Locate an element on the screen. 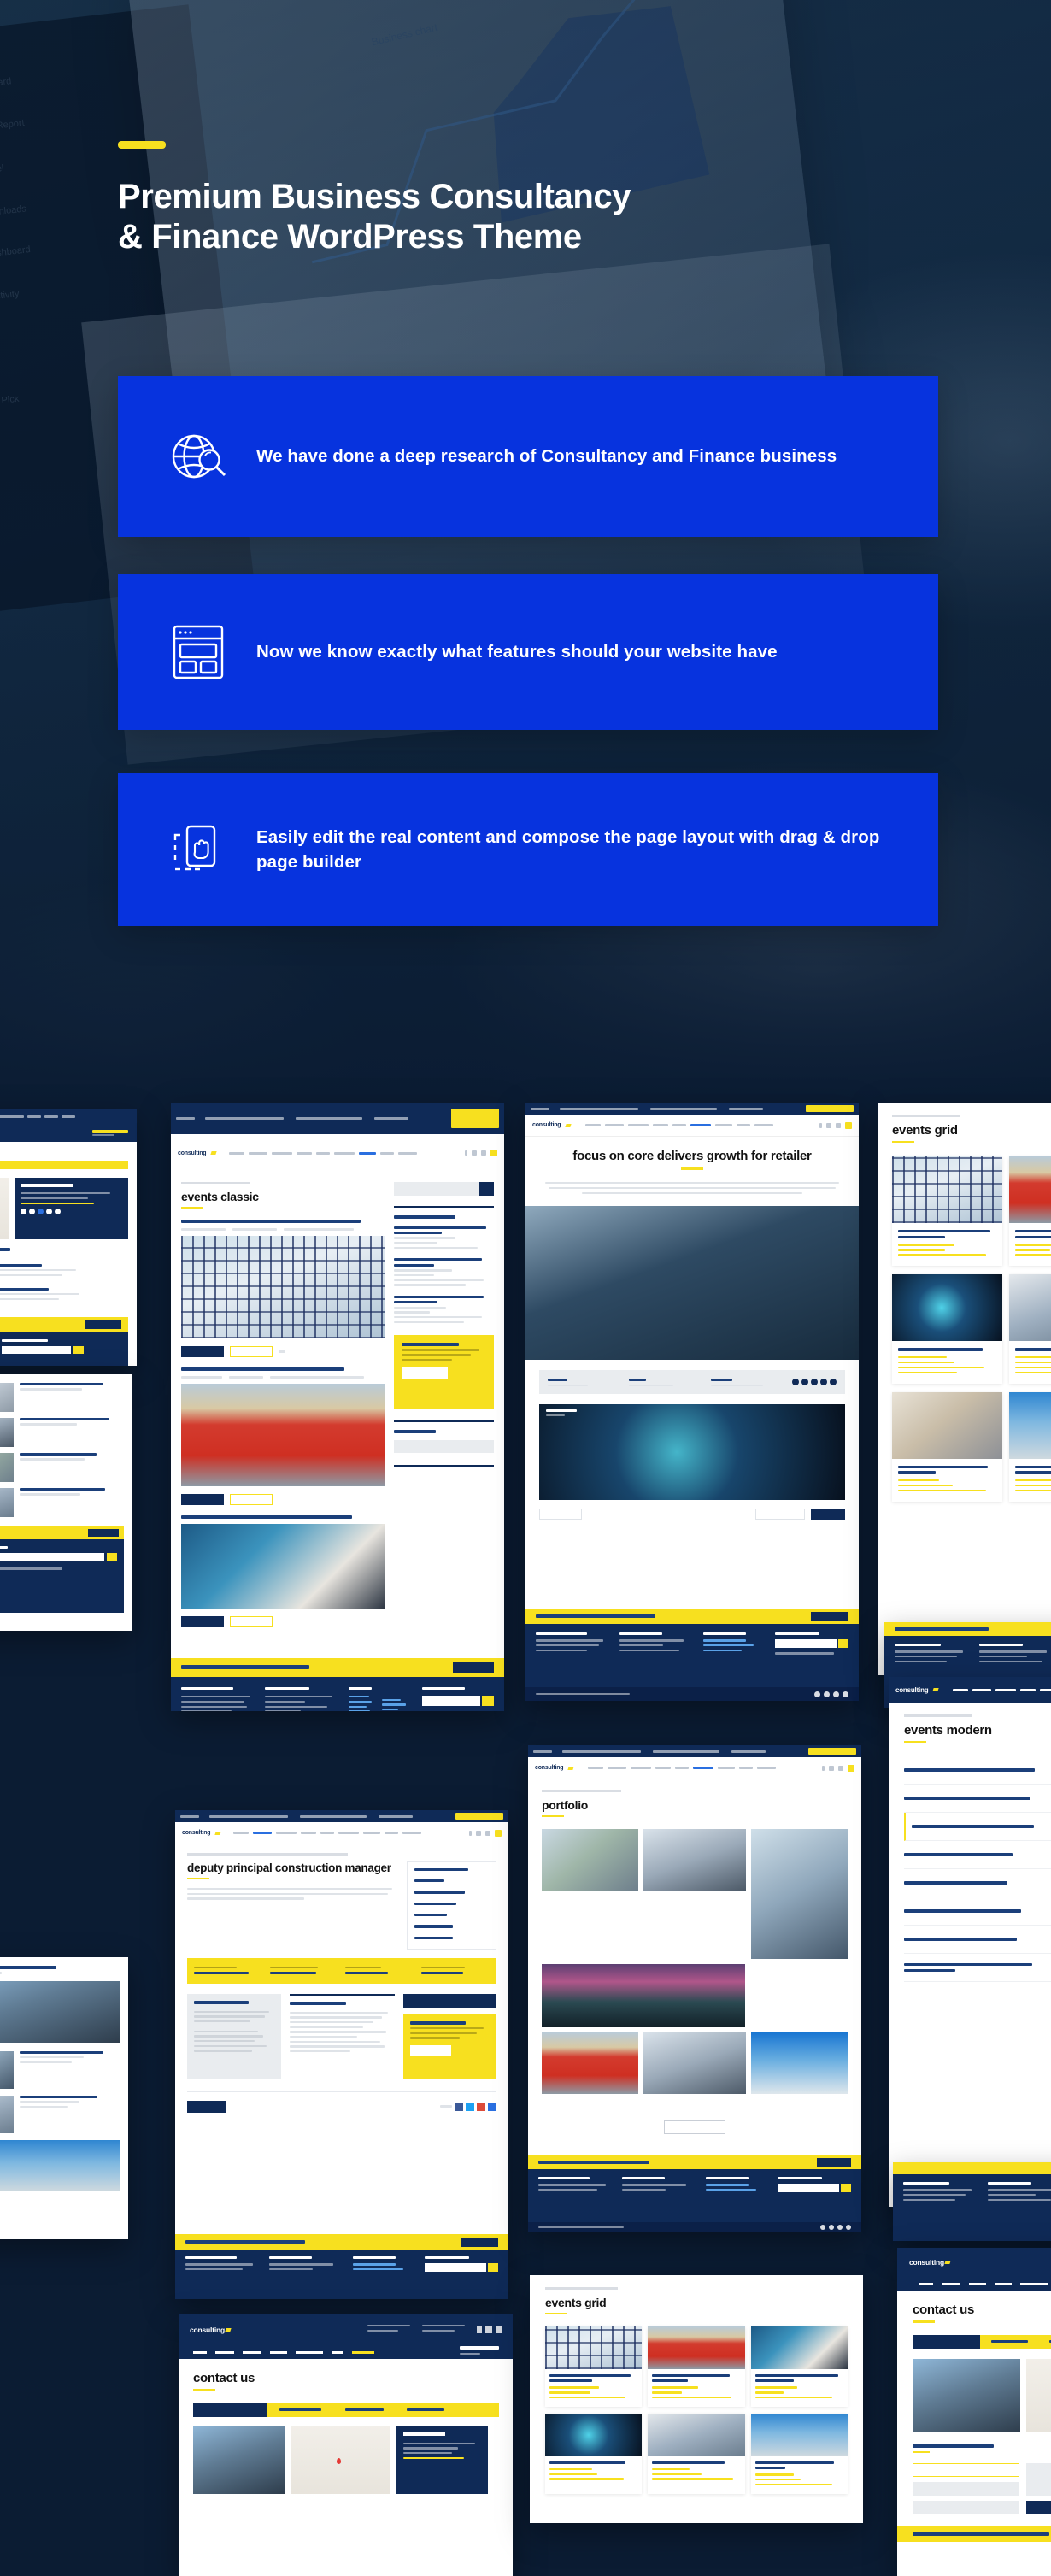  screenshot-page-title: deputy principal construction manager is located at coordinates (289, 1867).